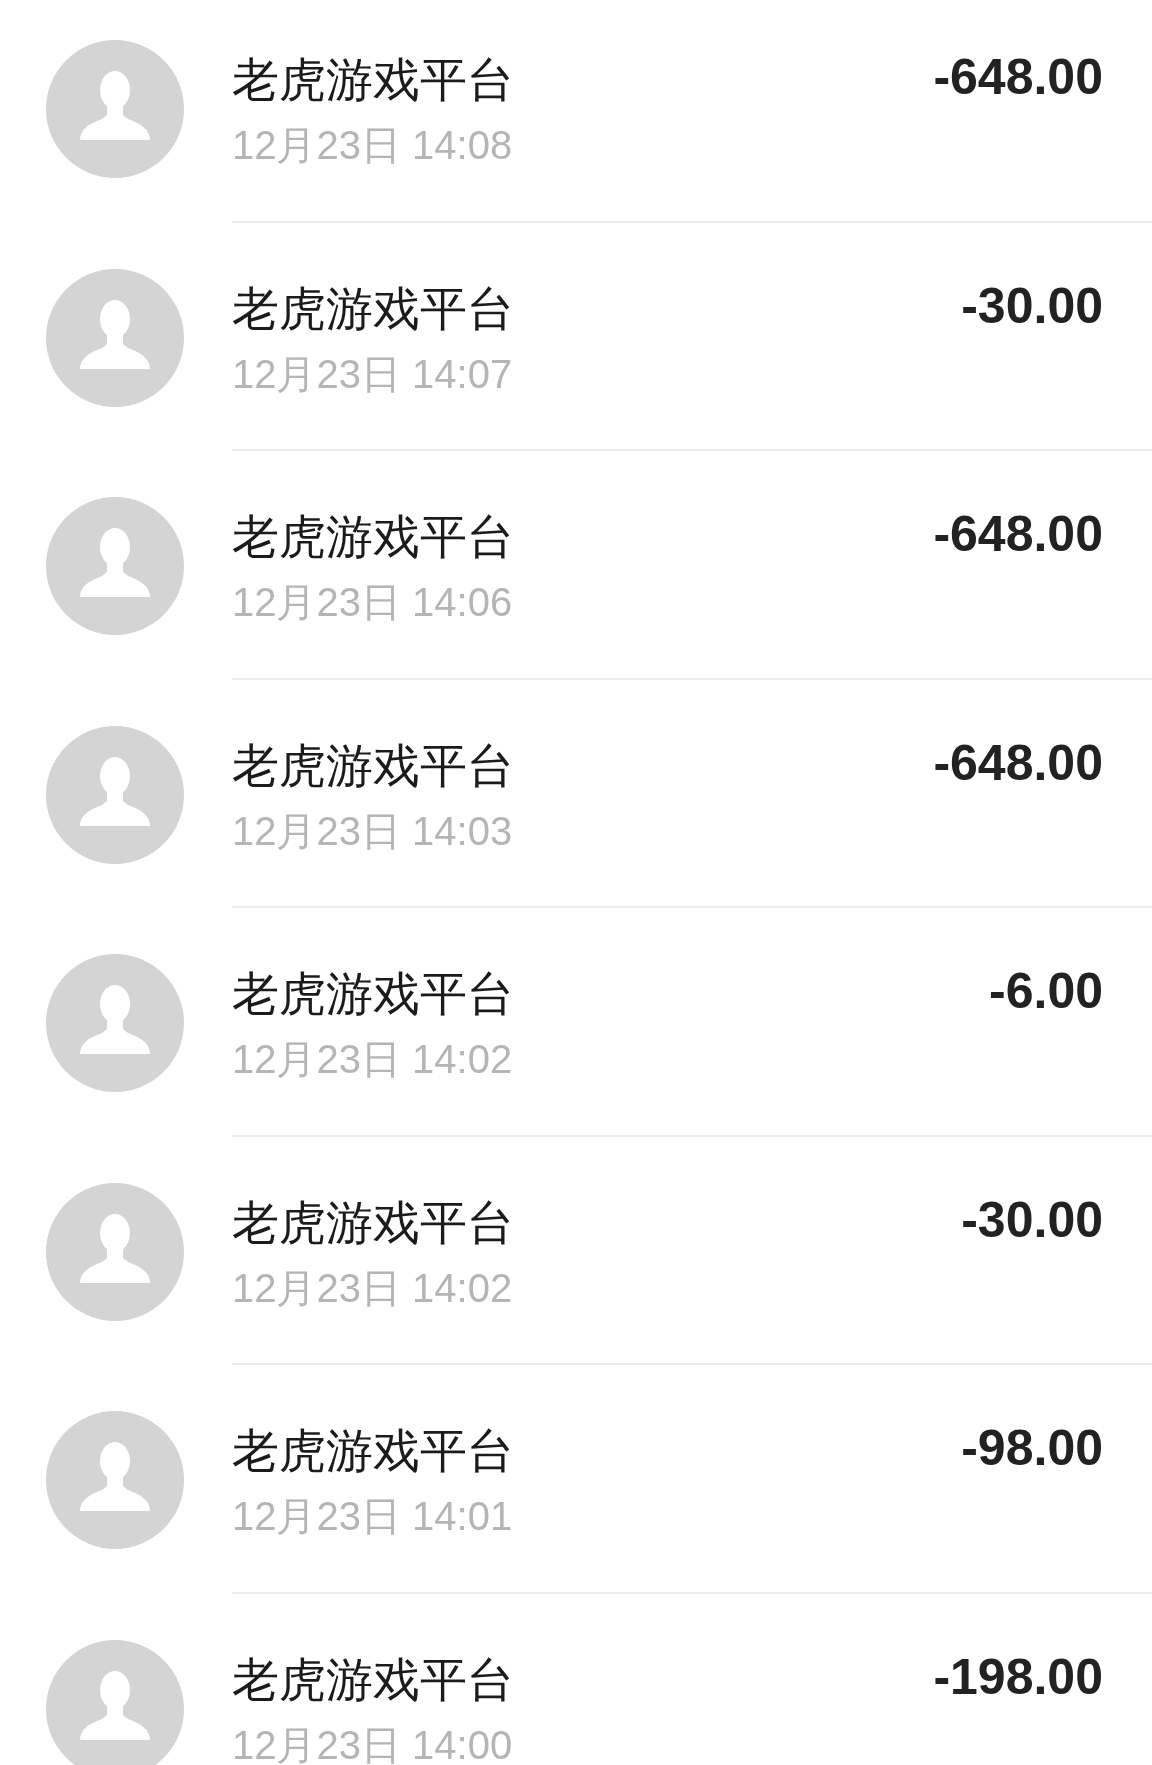 The height and width of the screenshot is (1765, 1152). I want to click on transaction-amount: -198.00, so click(1018, 1677).